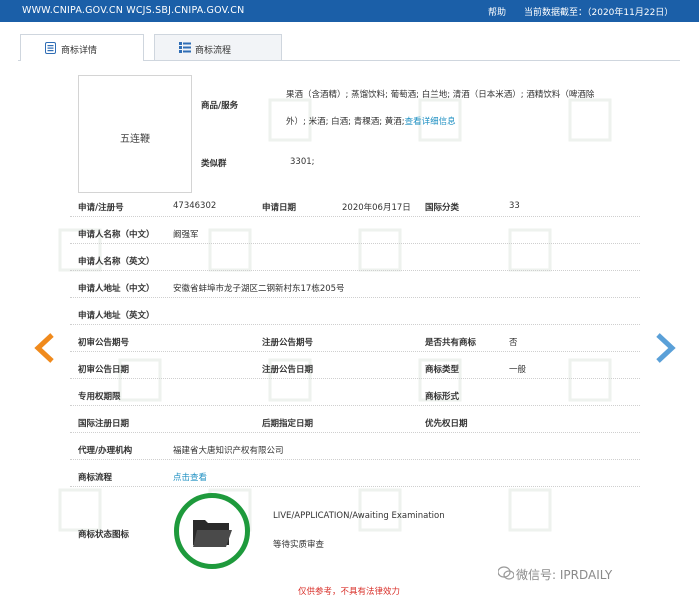  What do you see at coordinates (133, 10) in the screenshot?
I see `site-urls: WWW.CNIPA.GOV.CN WCJS.SBJ.CNIPA.GOV.CN` at bounding box center [133, 10].